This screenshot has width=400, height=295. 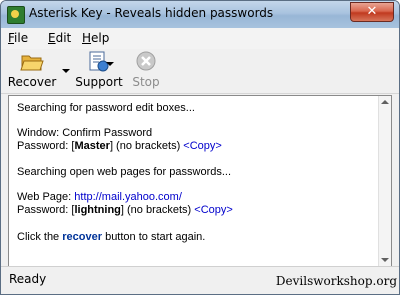 I want to click on copy-link-2: <Copy>, so click(x=213, y=210).